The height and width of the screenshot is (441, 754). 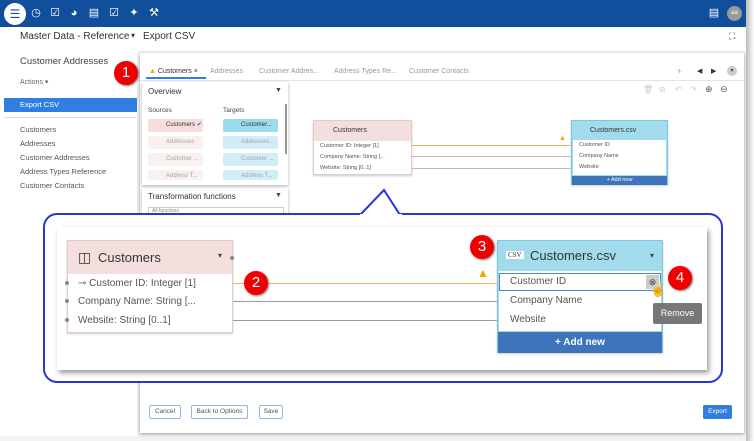 What do you see at coordinates (55, 157) in the screenshot?
I see `sidebar-item-customer-addresses: Customer Addresses` at bounding box center [55, 157].